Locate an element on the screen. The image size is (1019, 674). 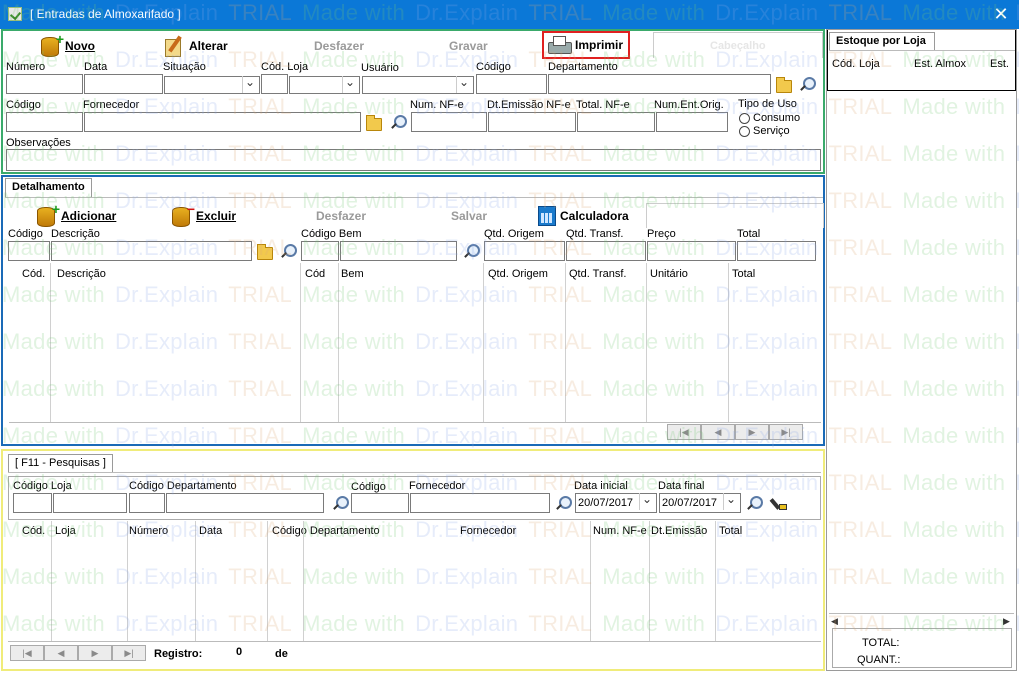
total-label: Total is located at coordinates (749, 234).